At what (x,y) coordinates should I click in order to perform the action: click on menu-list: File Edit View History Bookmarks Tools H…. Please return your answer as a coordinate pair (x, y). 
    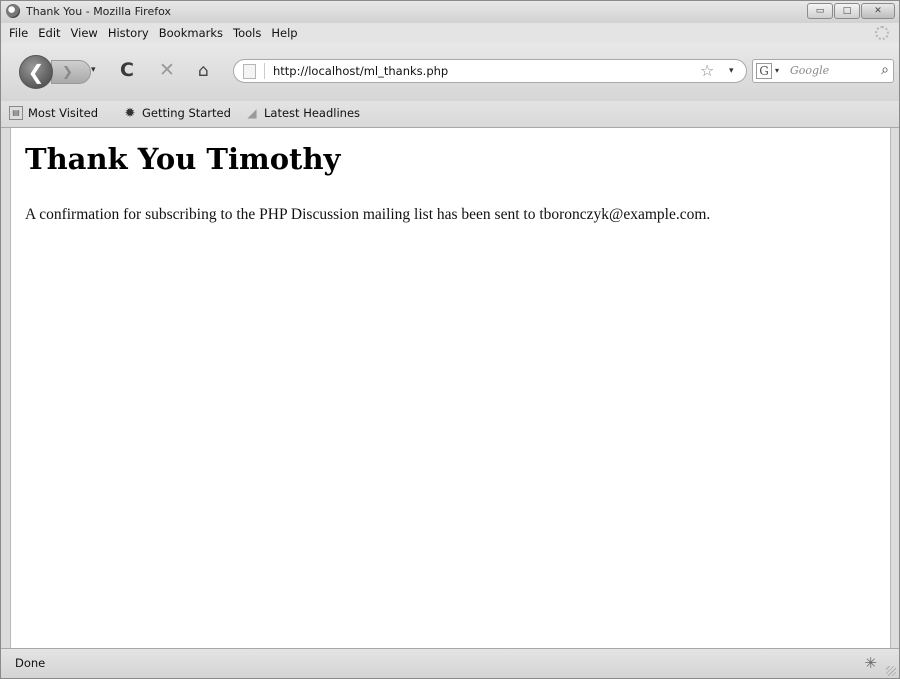
    Looking at the image, I should click on (153, 33).